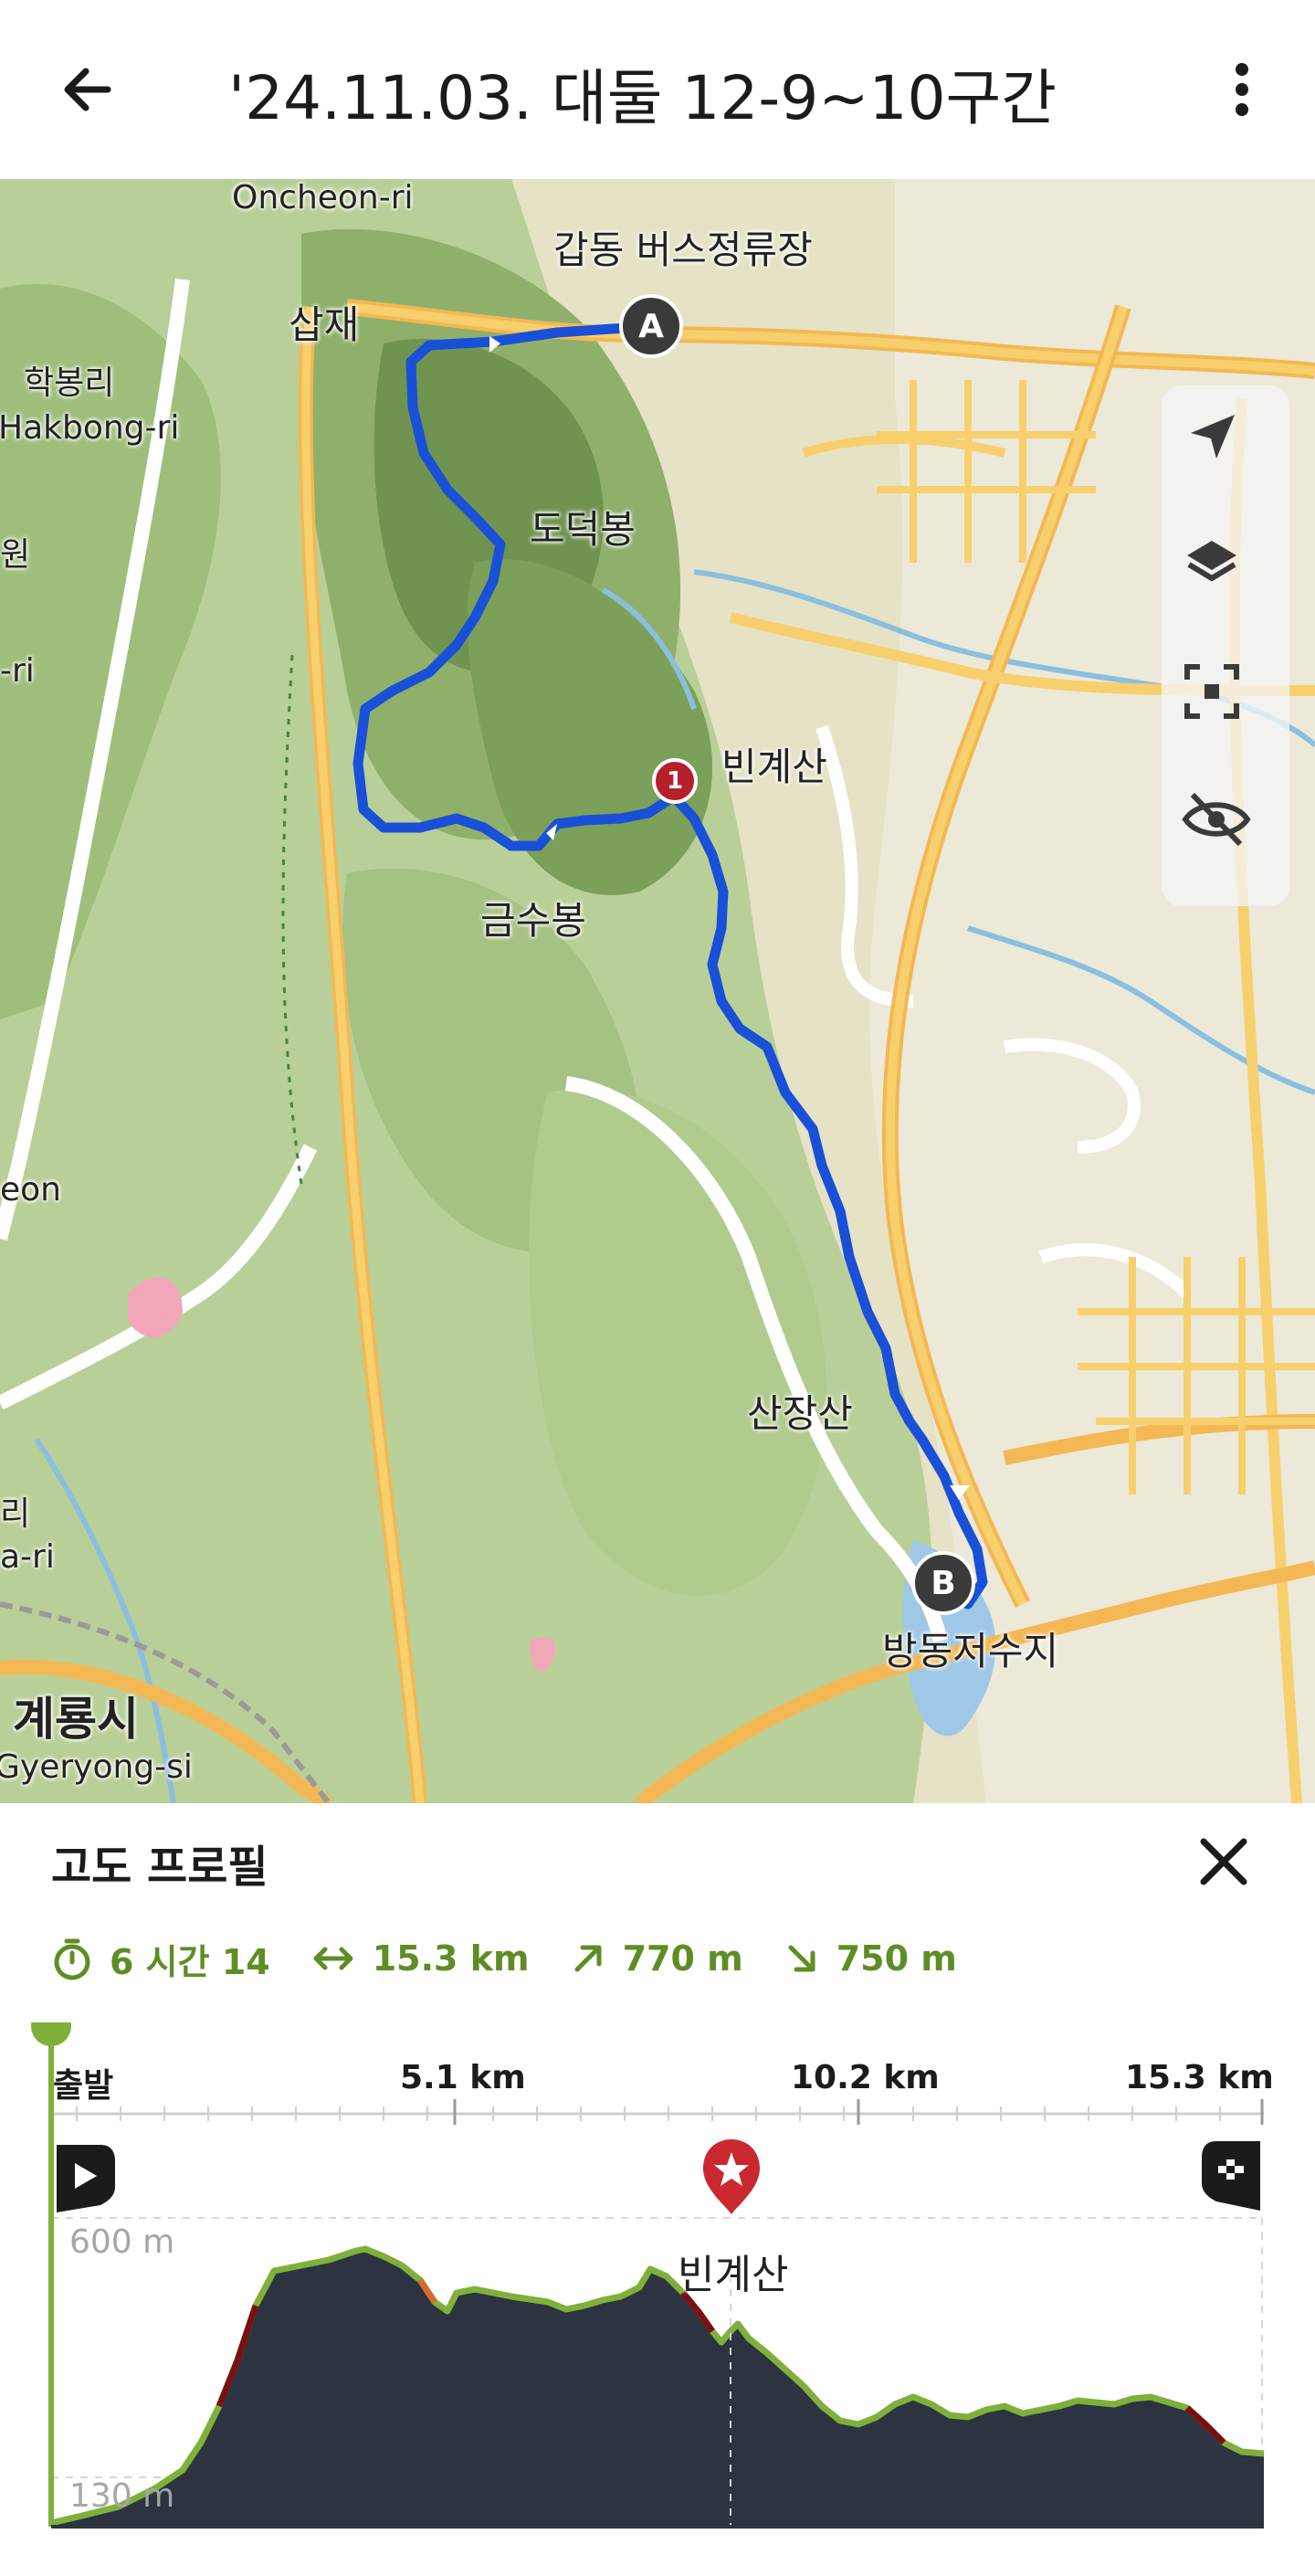 This screenshot has width=1315, height=2576. I want to click on close-icon, so click(1223, 1861).